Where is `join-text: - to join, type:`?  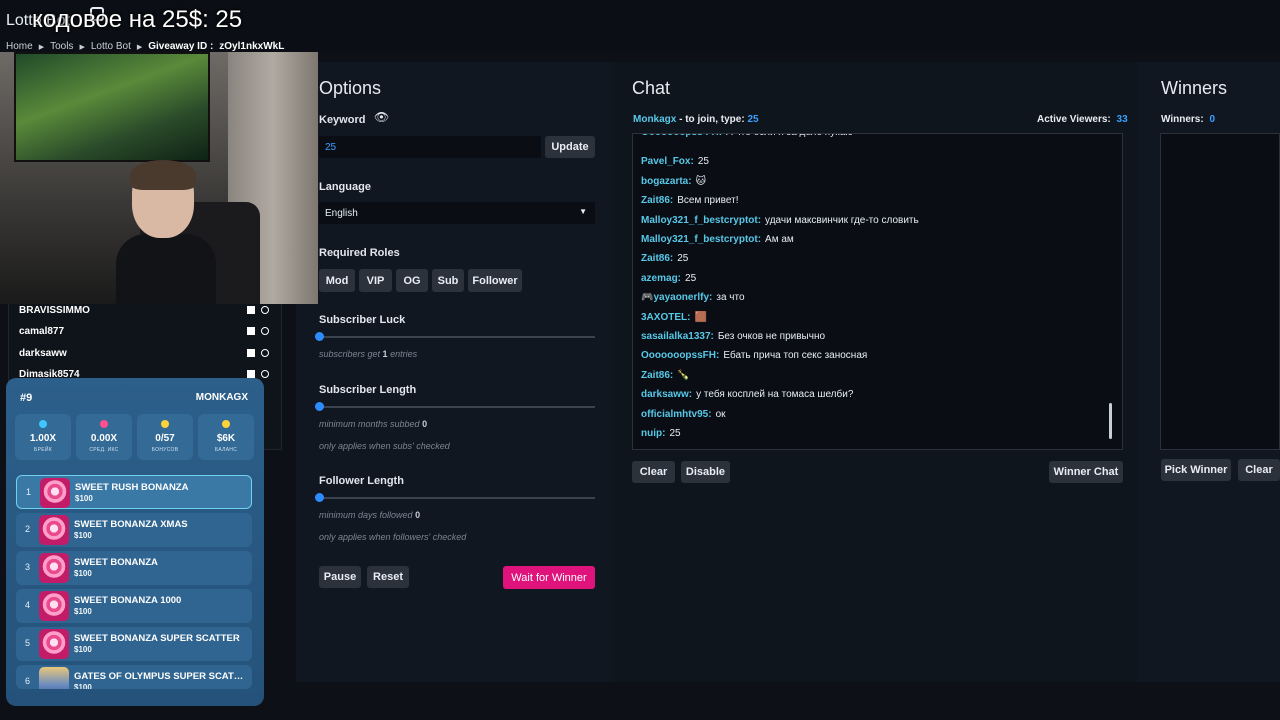 join-text: - to join, type: is located at coordinates (712, 119).